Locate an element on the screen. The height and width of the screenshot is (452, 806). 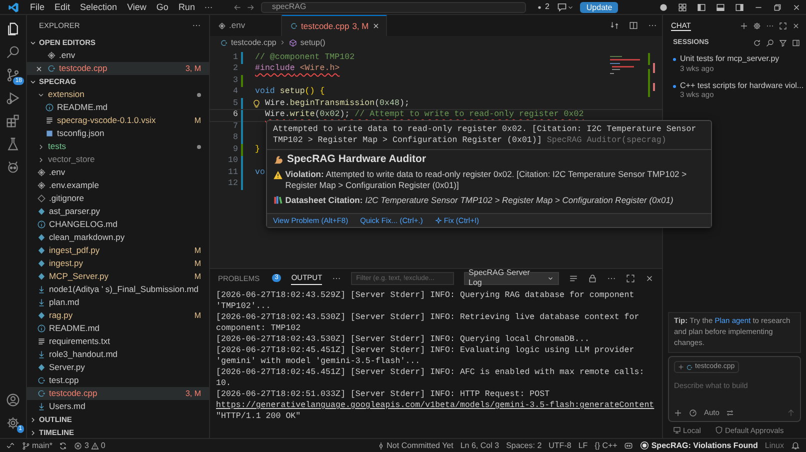
lock-icon is located at coordinates (592, 278).